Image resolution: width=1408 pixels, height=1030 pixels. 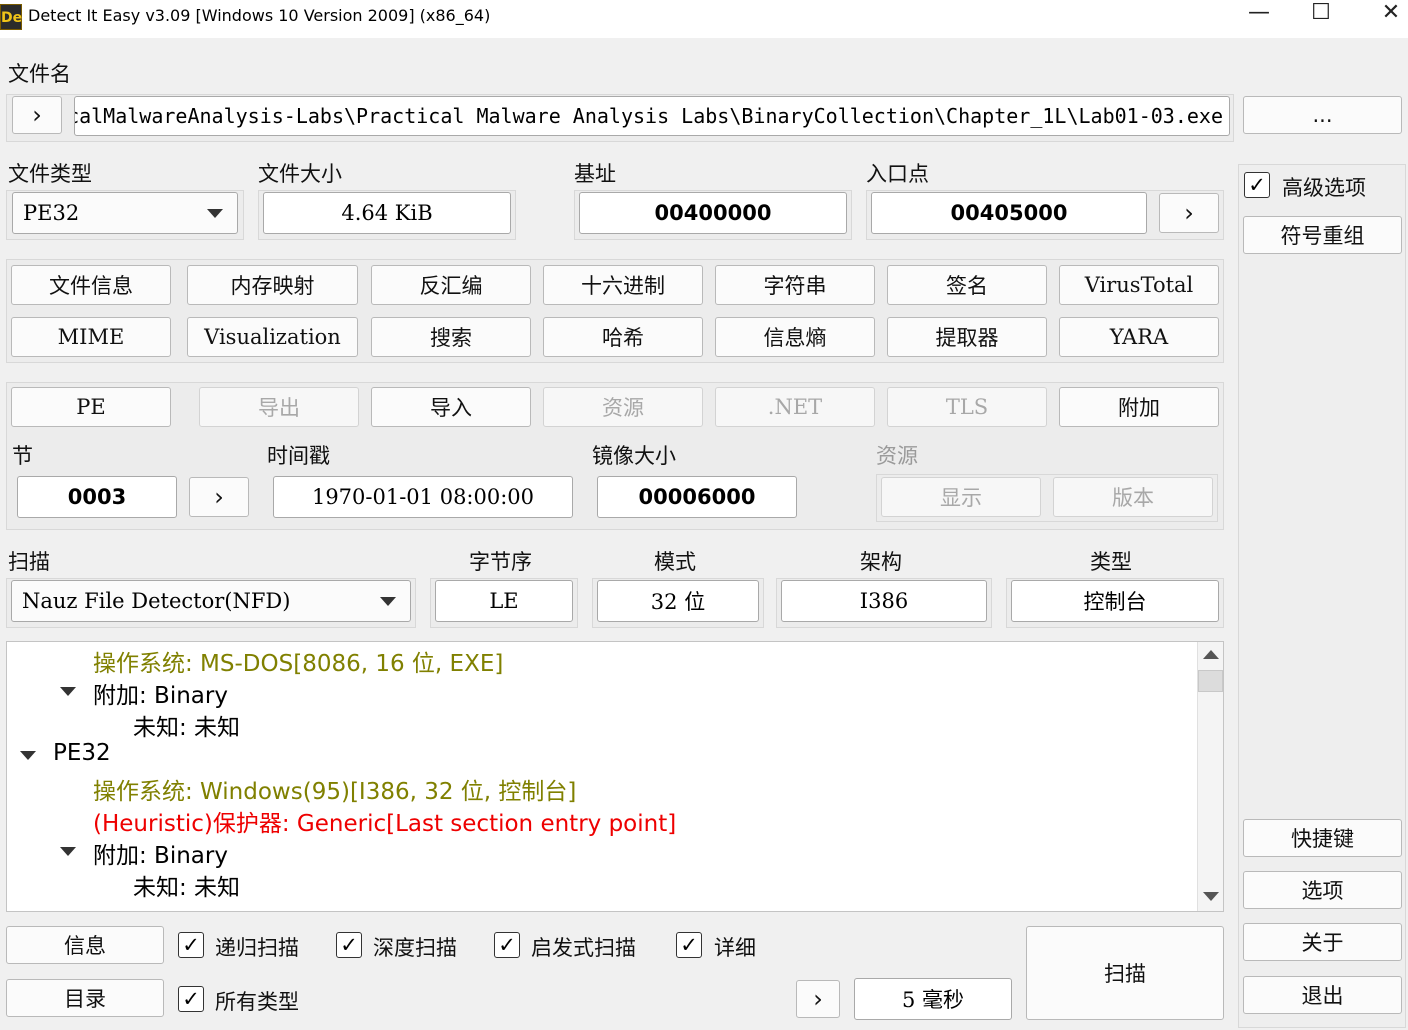 What do you see at coordinates (300, 174) in the screenshot?
I see `file-size-label: 文件大小` at bounding box center [300, 174].